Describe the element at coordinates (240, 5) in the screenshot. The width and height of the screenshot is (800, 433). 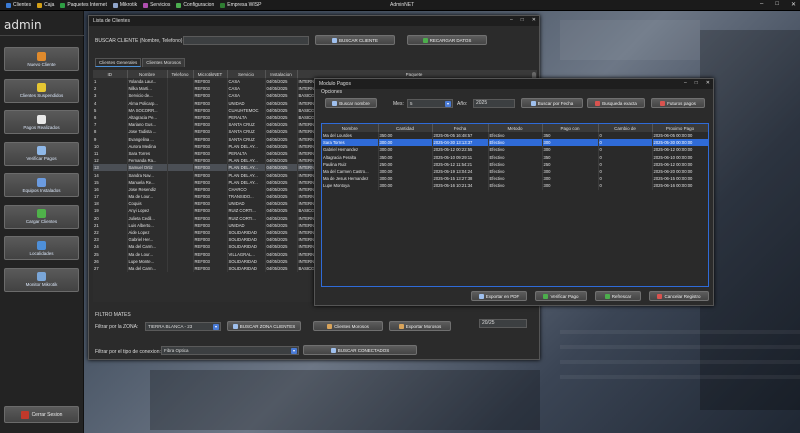
I see `menu-empresa-wisp: Empresa WISP` at that location.